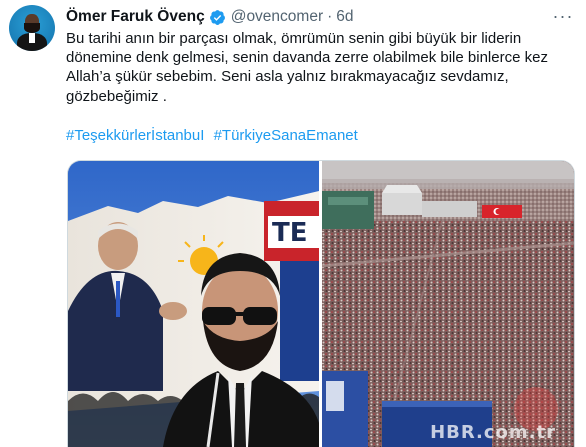 This screenshot has width=586, height=447. Describe the element at coordinates (290, 233) in the screenshot. I see `billboard-text: TE` at that location.